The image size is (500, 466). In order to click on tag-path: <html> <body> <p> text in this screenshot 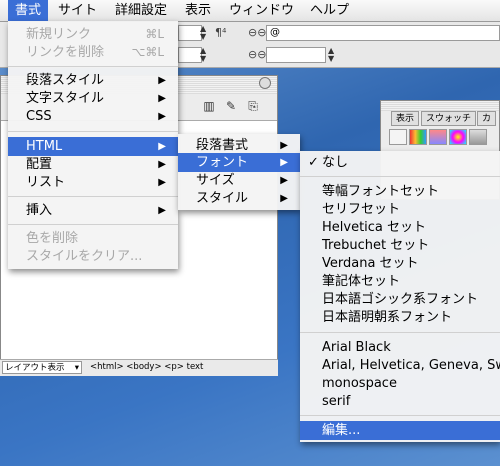, I will do `click(146, 367)`.